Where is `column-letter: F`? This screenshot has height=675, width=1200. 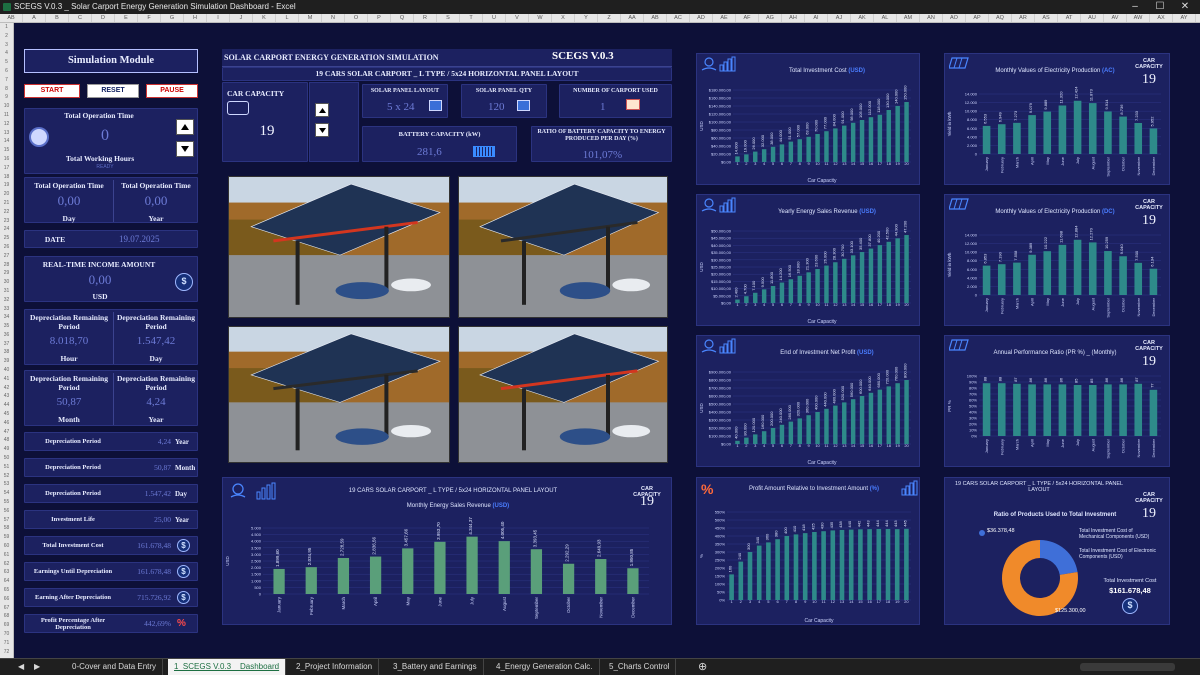
column-letter: F is located at coordinates (149, 18).